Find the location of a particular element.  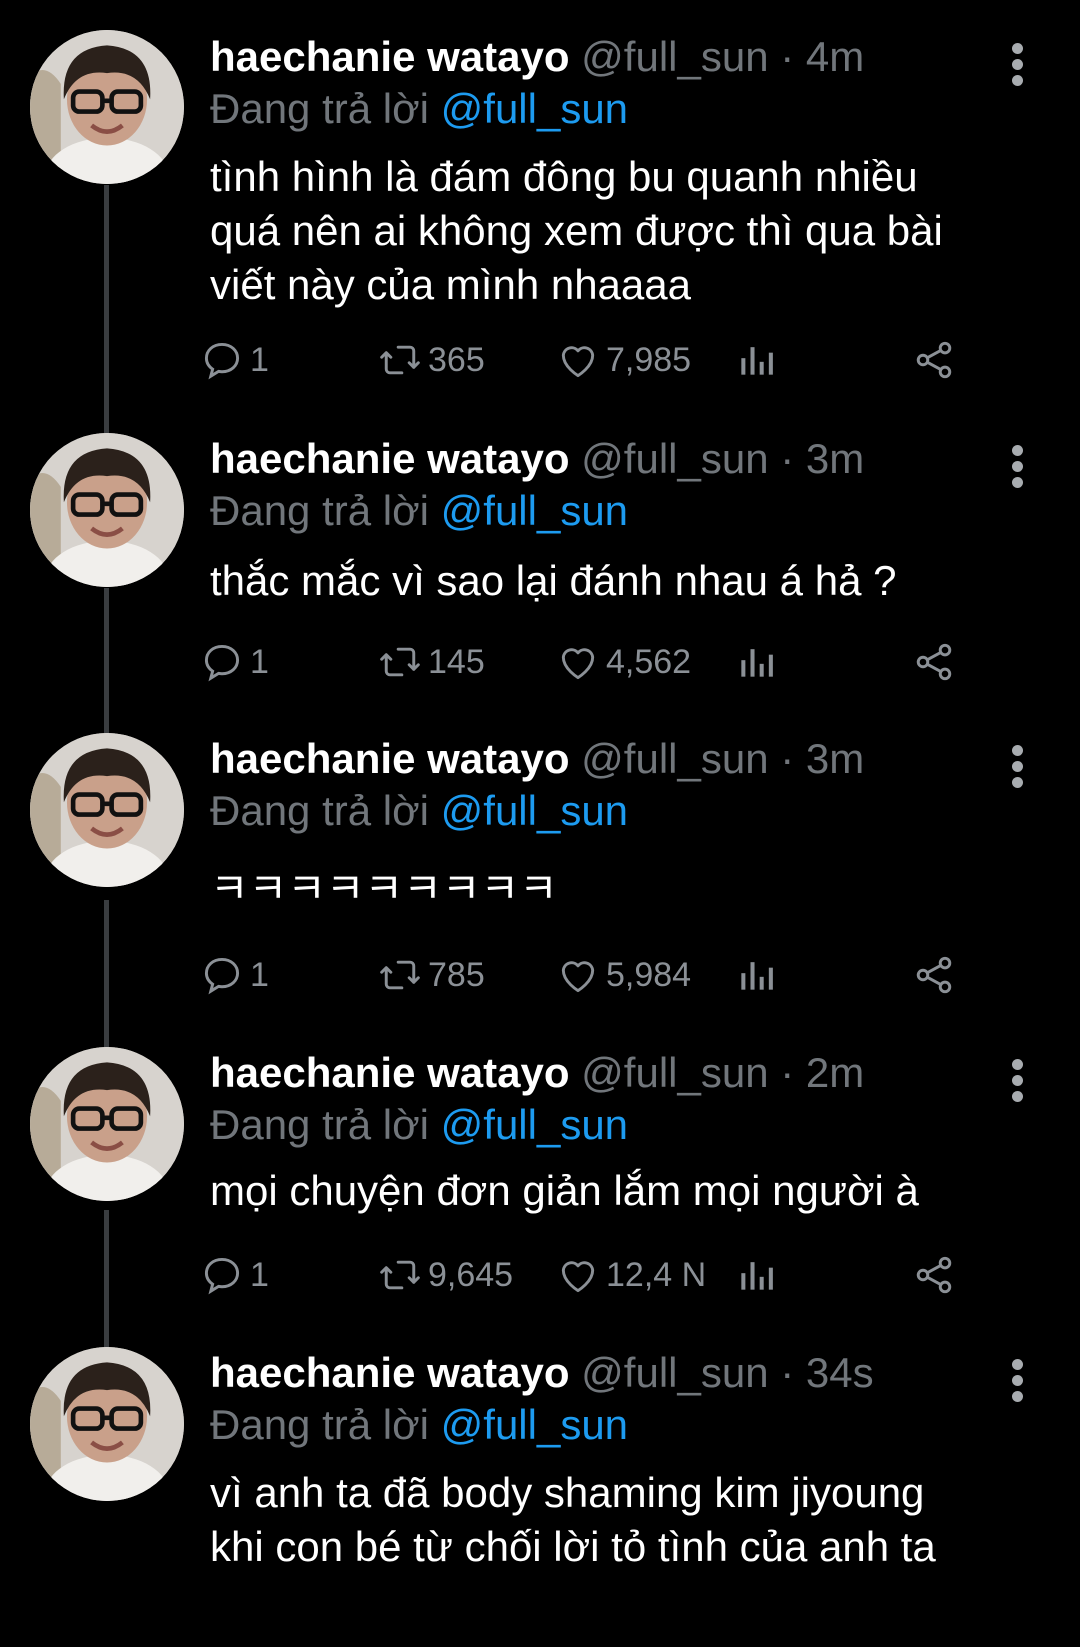

like-button: 12,4 N is located at coordinates (631, 1275).